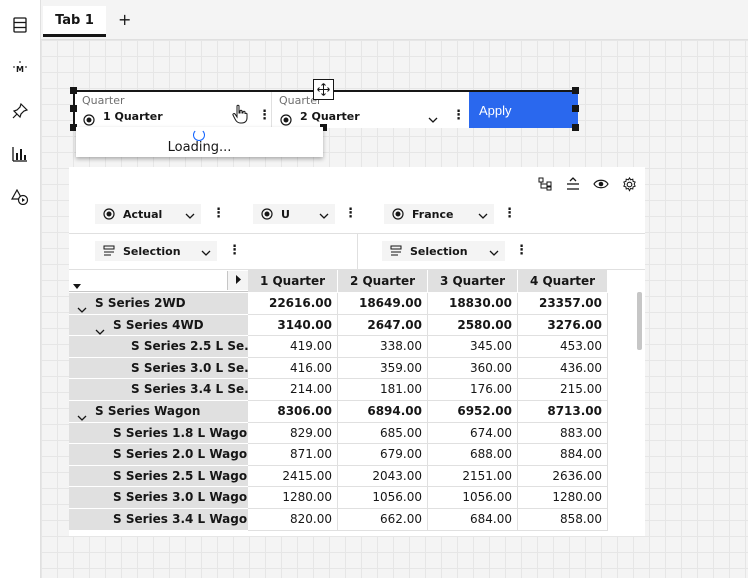 The width and height of the screenshot is (748, 578). What do you see at coordinates (473, 520) in the screenshot?
I see `table-cell: 684.00` at bounding box center [473, 520].